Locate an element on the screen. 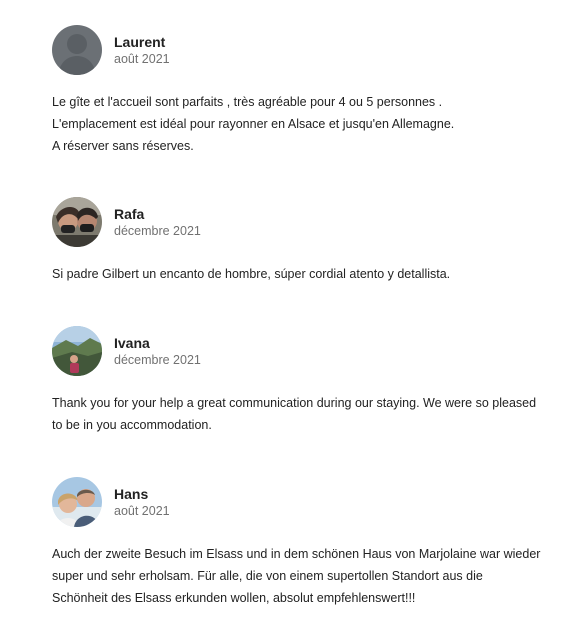 Image resolution: width=571 pixels, height=640 pixels. reviewer-meta: Hans août 2021 is located at coordinates (142, 502).